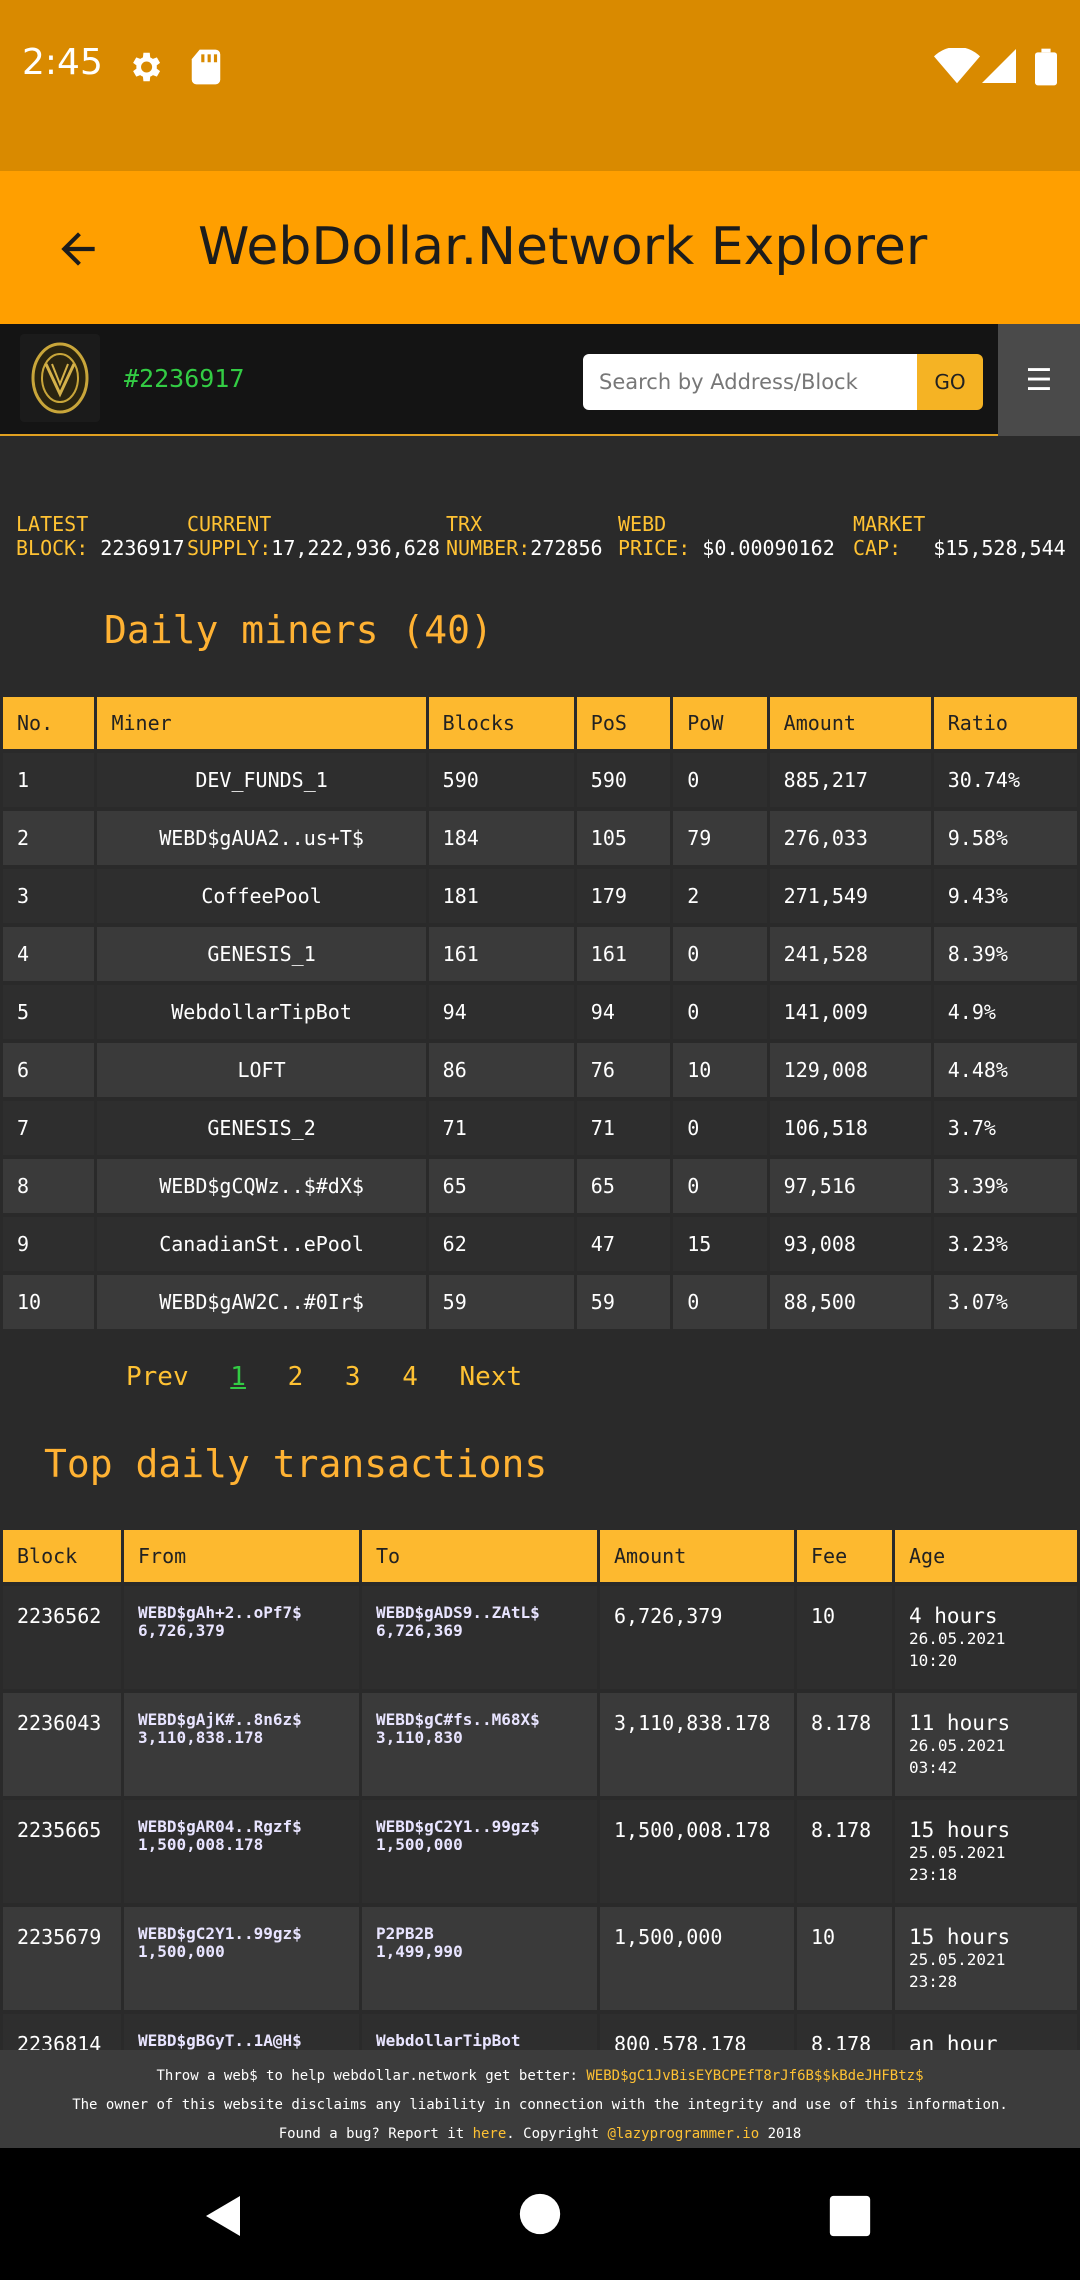 The height and width of the screenshot is (2280, 1080). I want to click on app-title: WebDollar.Network Explorer, so click(563, 247).